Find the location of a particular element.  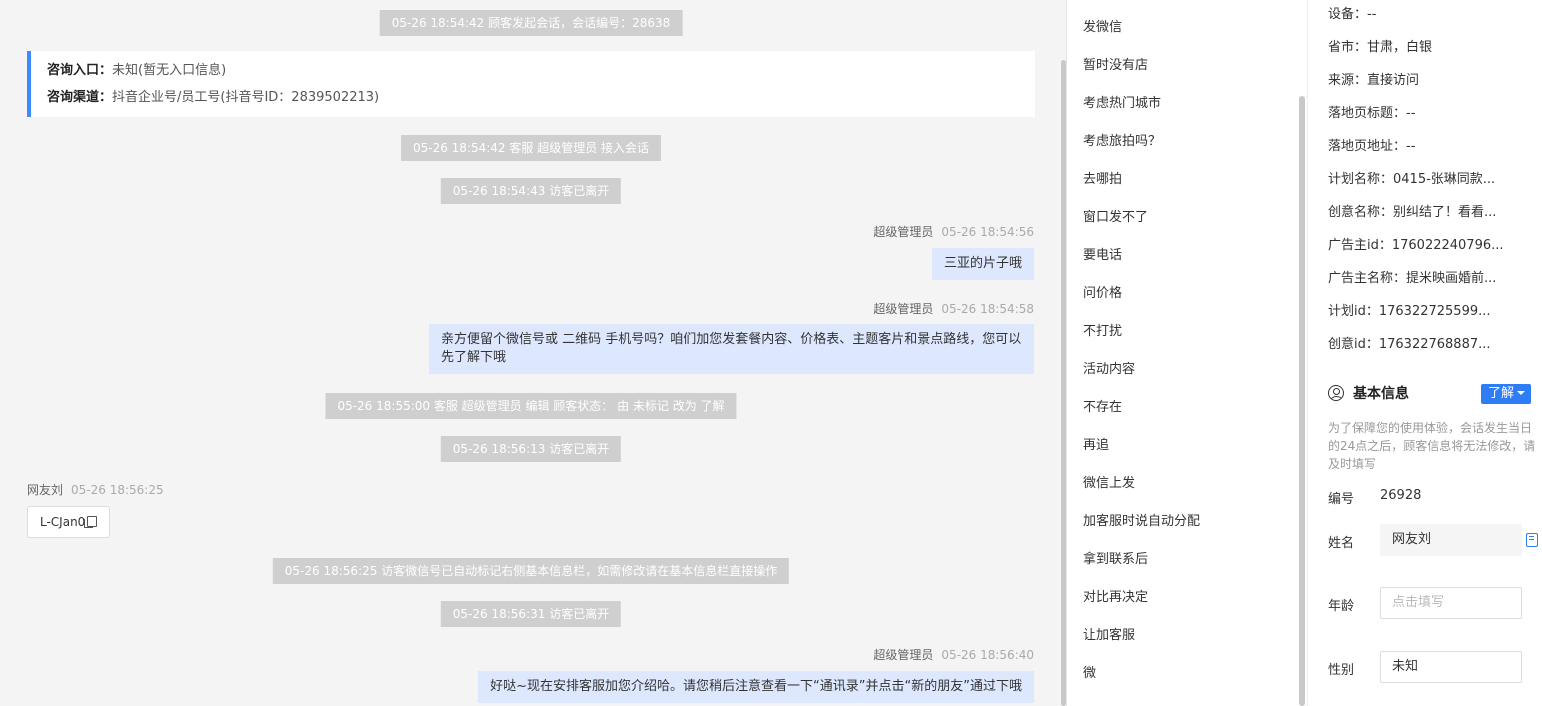

message-meta: 网友刘 05-26 18:56:25 is located at coordinates (95, 489).